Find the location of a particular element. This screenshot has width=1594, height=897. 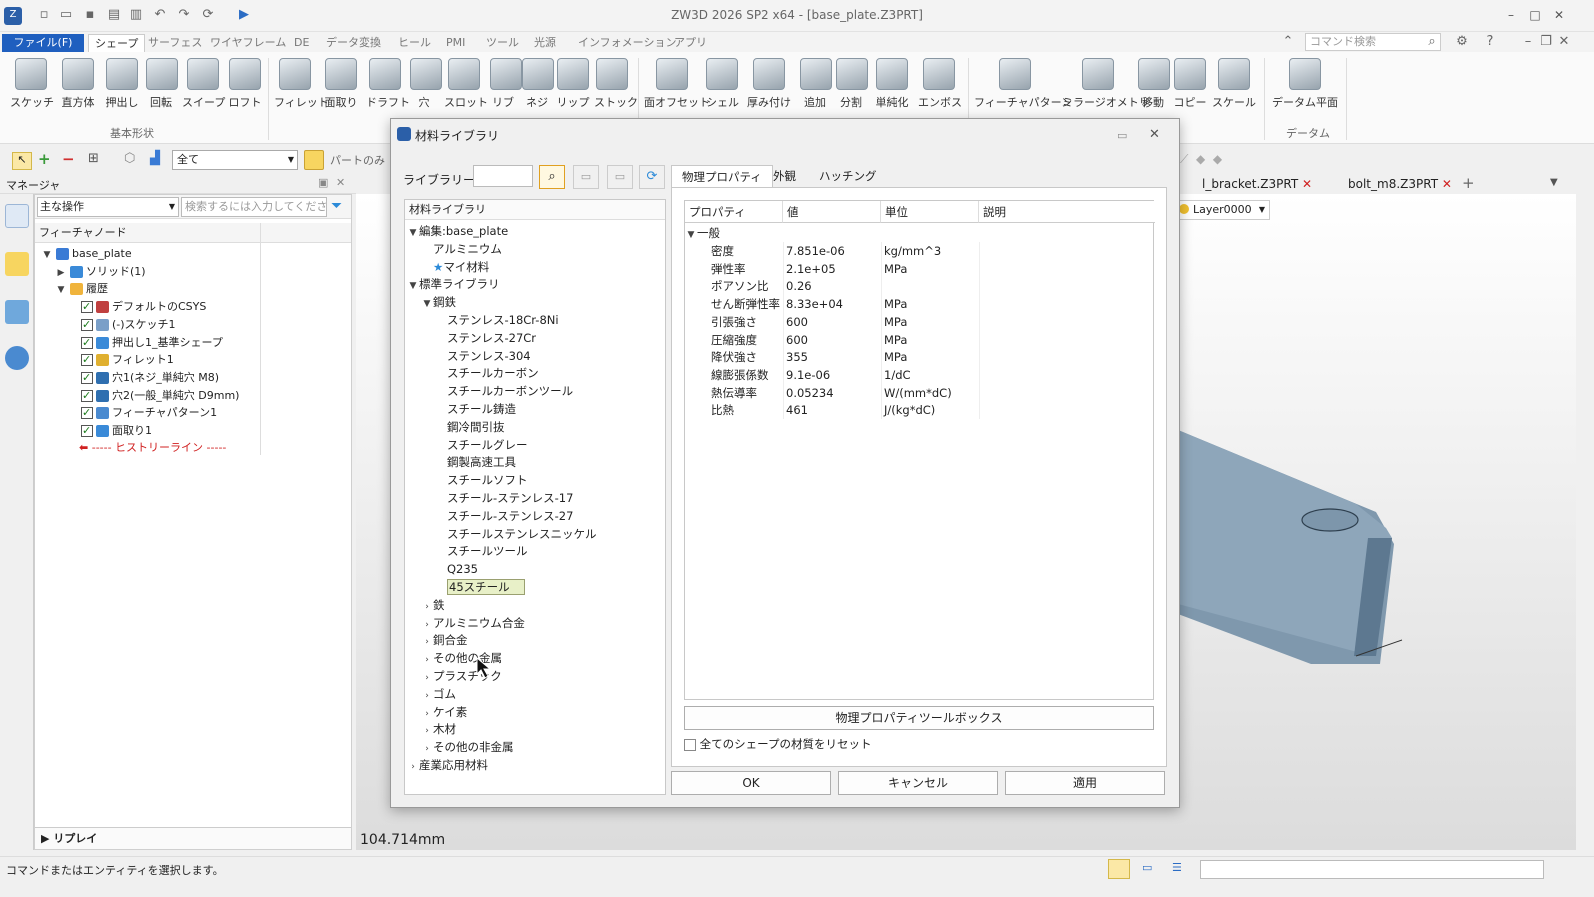

ribbon-chamfer-button: 面取り is located at coordinates (341, 95).